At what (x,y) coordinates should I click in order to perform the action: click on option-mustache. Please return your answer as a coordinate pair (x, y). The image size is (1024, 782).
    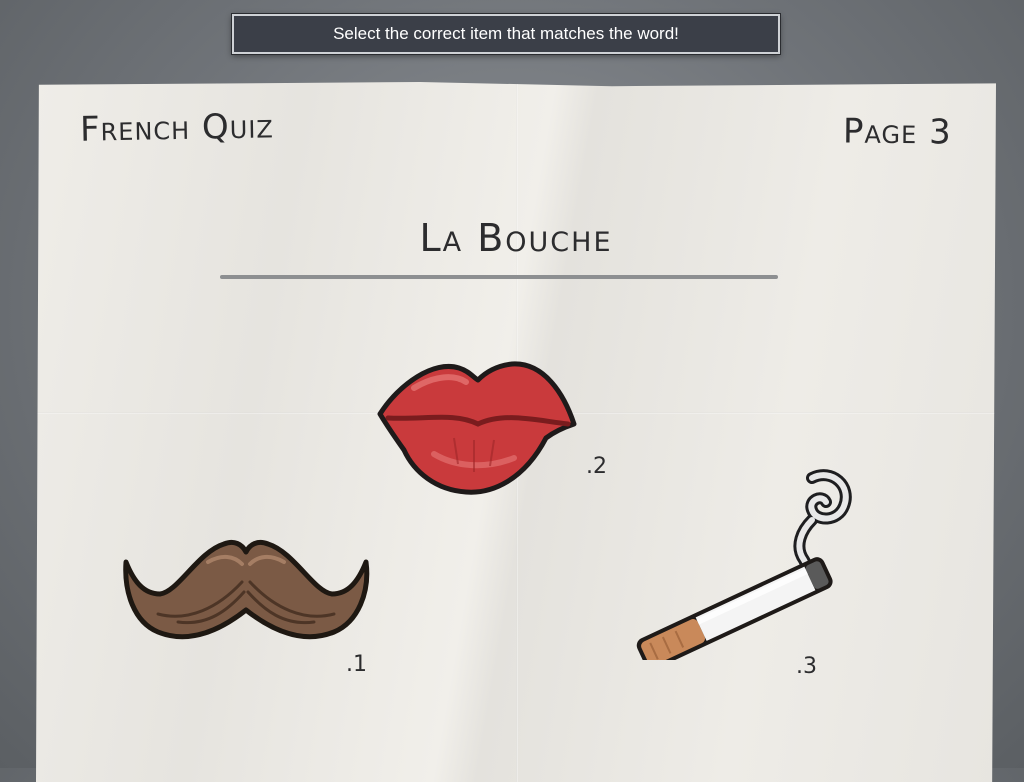
    Looking at the image, I should click on (246, 587).